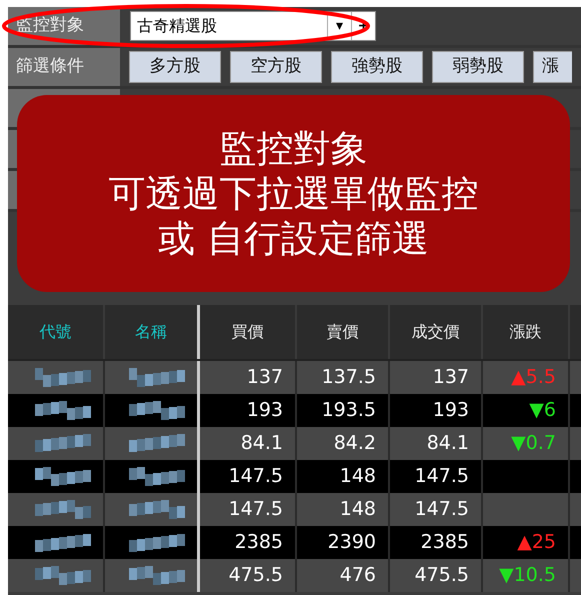 The height and width of the screenshot is (595, 581). I want to click on column-header: 成交價, so click(436, 332).